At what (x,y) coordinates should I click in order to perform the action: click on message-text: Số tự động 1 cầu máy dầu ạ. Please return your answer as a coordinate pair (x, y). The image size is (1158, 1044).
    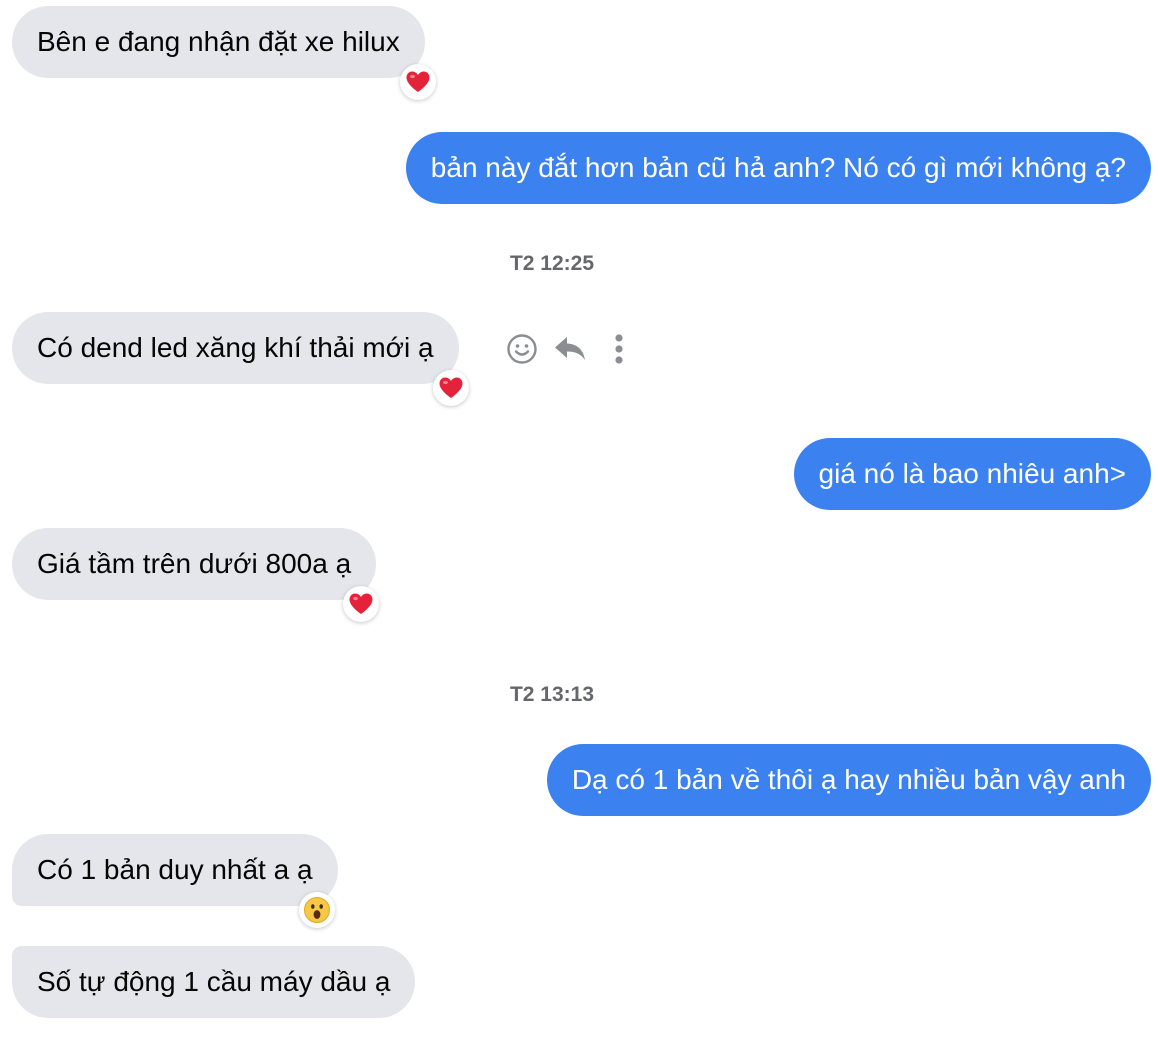
    Looking at the image, I should click on (214, 981).